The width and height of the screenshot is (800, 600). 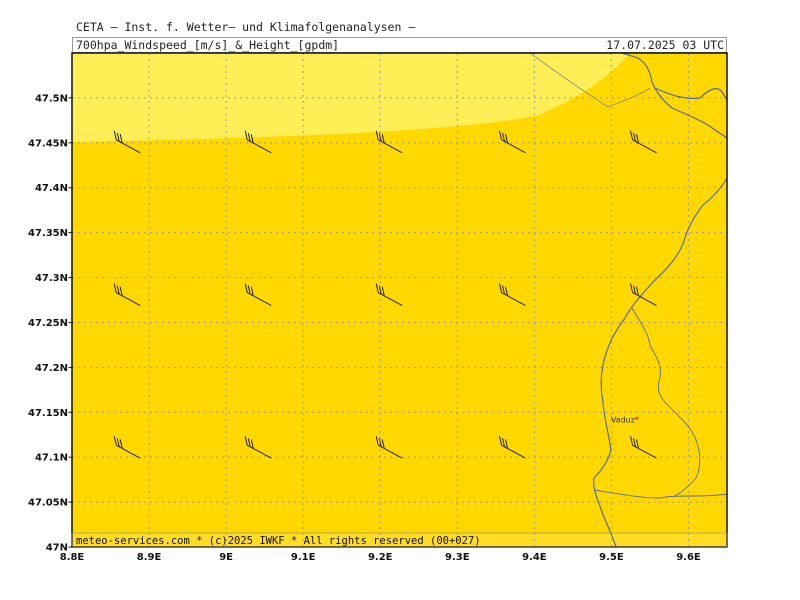 I want to click on longitude-tick-label: 9.5E, so click(x=611, y=557).